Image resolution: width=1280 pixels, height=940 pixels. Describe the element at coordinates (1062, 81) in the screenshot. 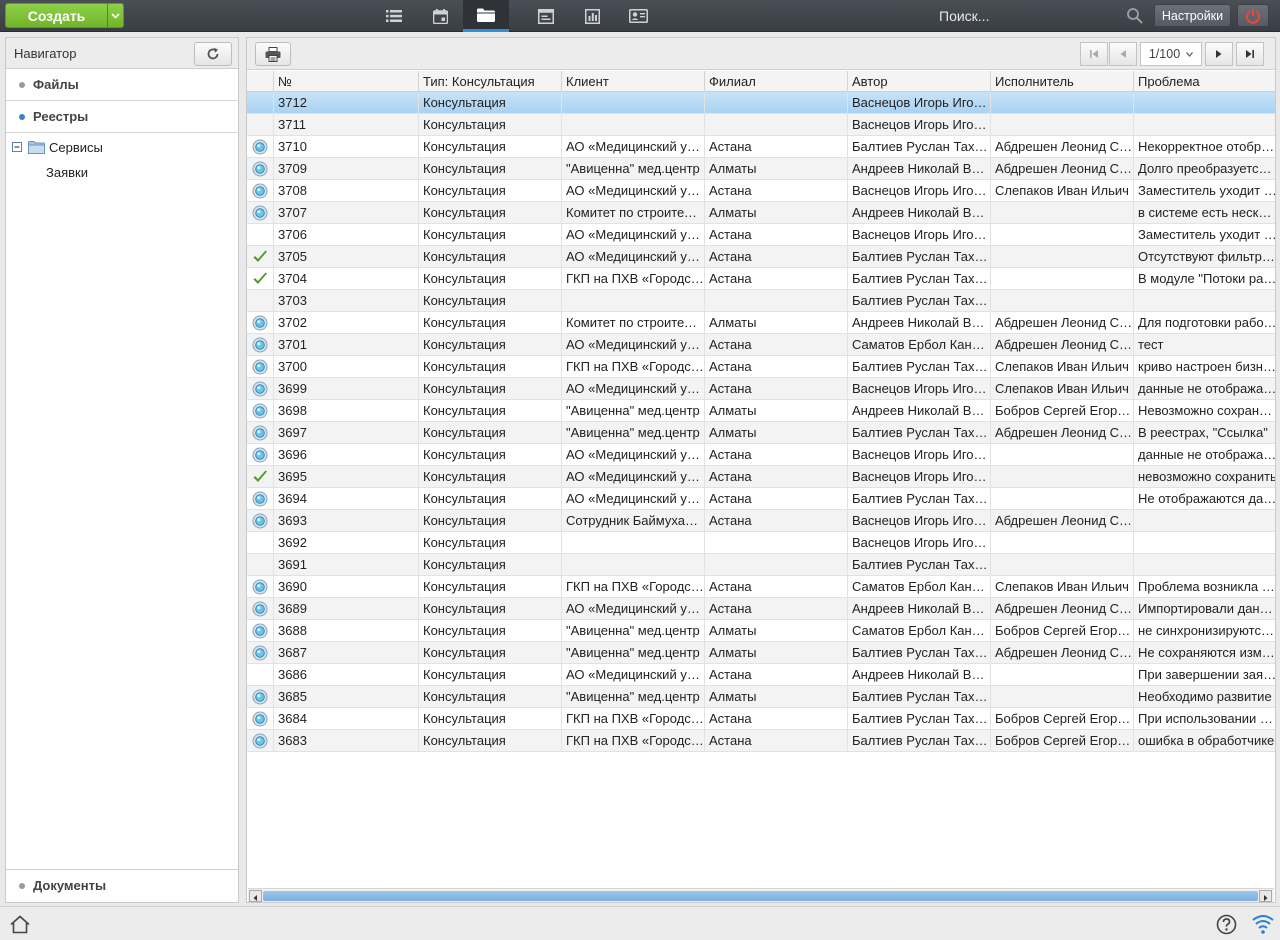

I see `column-header-executor: Исполнитель` at that location.